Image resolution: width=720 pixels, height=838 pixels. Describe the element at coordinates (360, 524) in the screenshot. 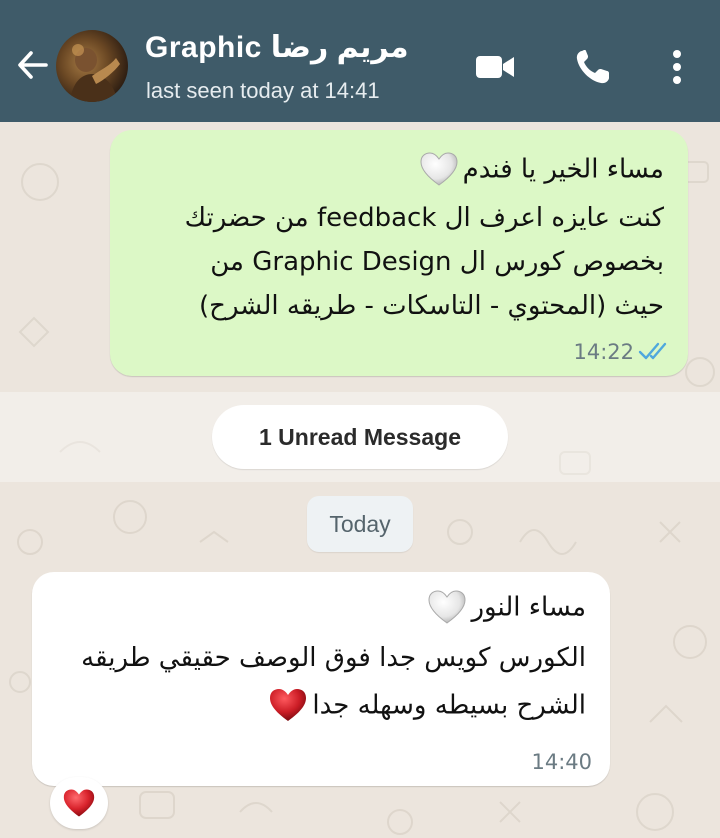

I see `date-chip: Today` at that location.